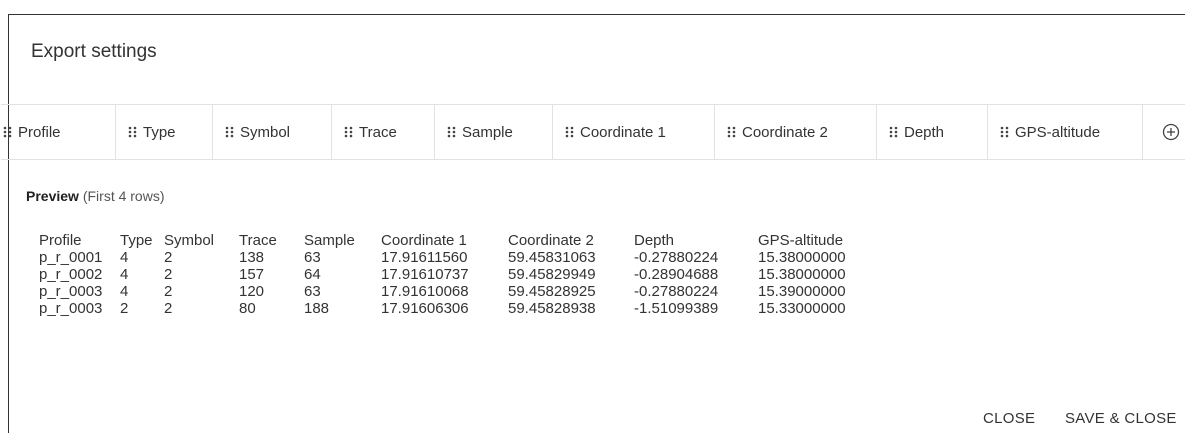  What do you see at coordinates (71, 257) in the screenshot?
I see `preview-cell: p_r_0001` at bounding box center [71, 257].